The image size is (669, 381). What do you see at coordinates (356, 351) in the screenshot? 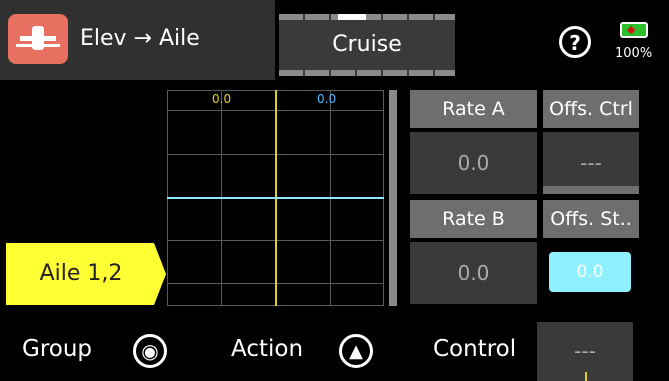
I see `action-icon: ▲` at bounding box center [356, 351].